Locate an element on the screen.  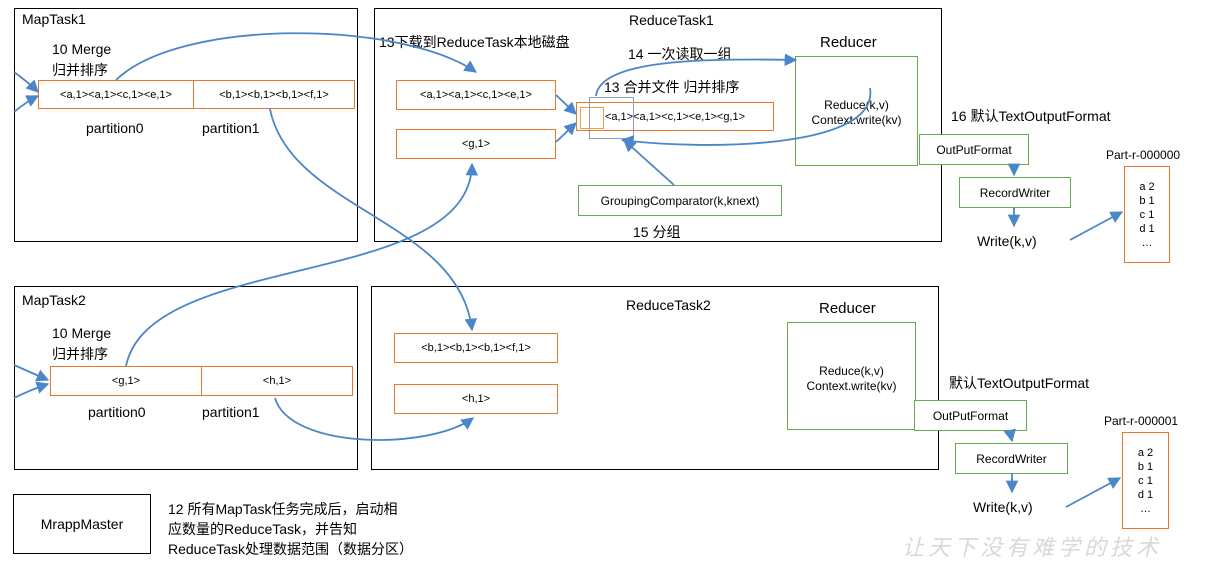
grouping-comparator: GroupingComparator(k,knext) is located at coordinates (680, 200).